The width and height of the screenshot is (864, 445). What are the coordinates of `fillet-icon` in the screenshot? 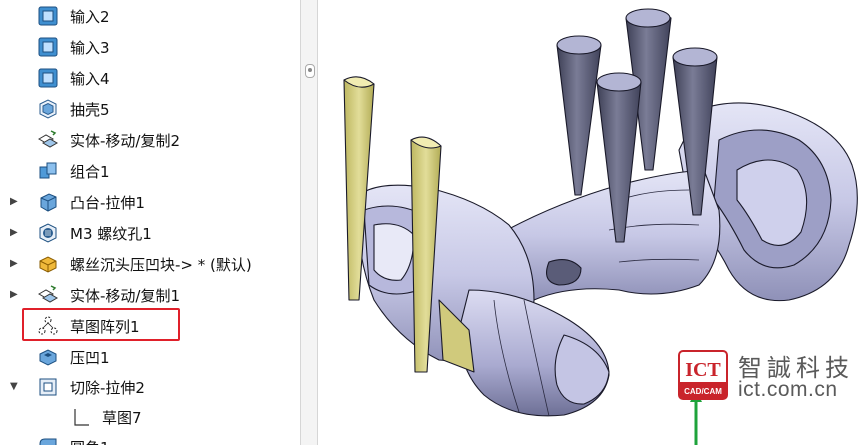 It's located at (48, 440).